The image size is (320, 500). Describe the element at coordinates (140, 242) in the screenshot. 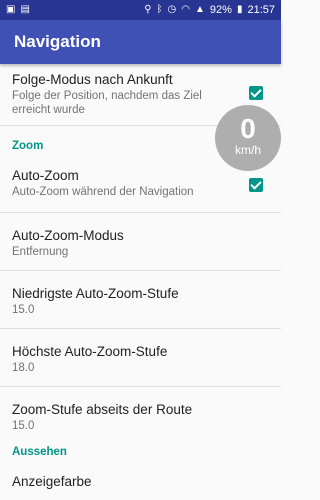

I see `pref-auto-zoom-mode: Auto-Zoom-Modus Entfernung` at that location.